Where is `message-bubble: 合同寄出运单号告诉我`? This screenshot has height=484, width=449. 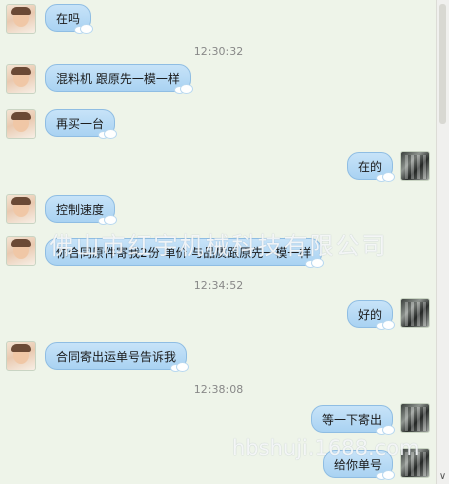 message-bubble: 合同寄出运单号告诉我 is located at coordinates (117, 357).